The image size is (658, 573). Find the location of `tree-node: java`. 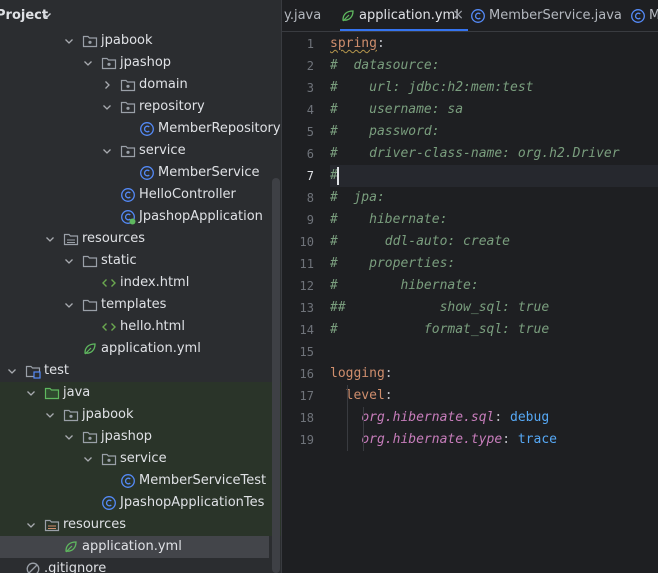

tree-node: java is located at coordinates (140, 393).